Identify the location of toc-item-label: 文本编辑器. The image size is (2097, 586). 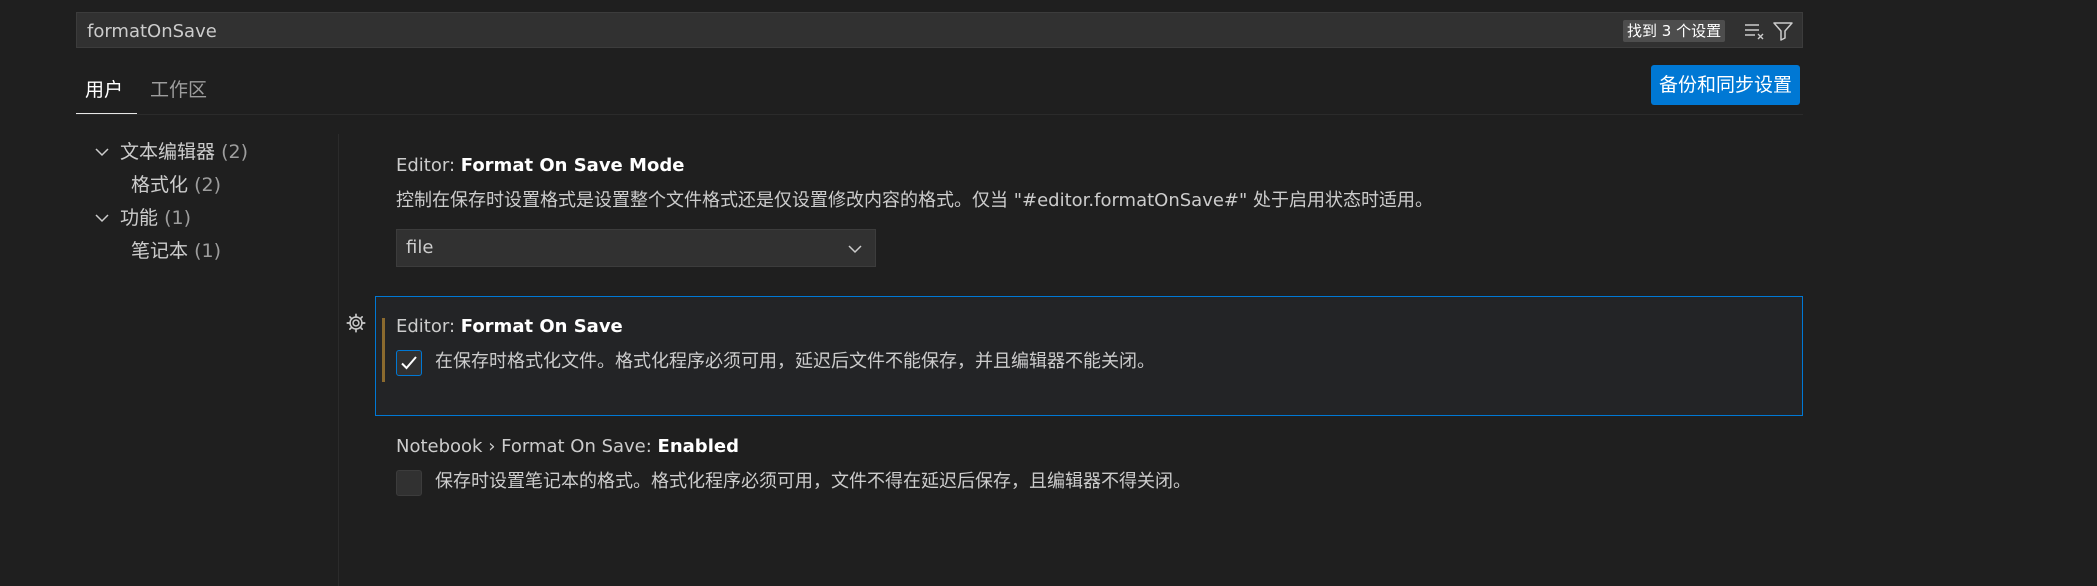
(168, 152).